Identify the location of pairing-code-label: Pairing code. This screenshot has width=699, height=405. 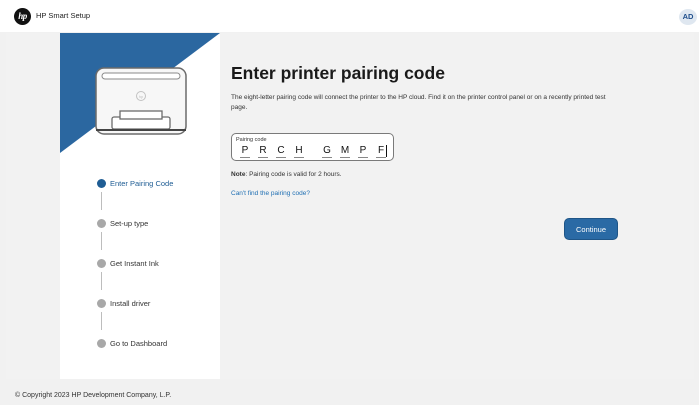
(251, 140).